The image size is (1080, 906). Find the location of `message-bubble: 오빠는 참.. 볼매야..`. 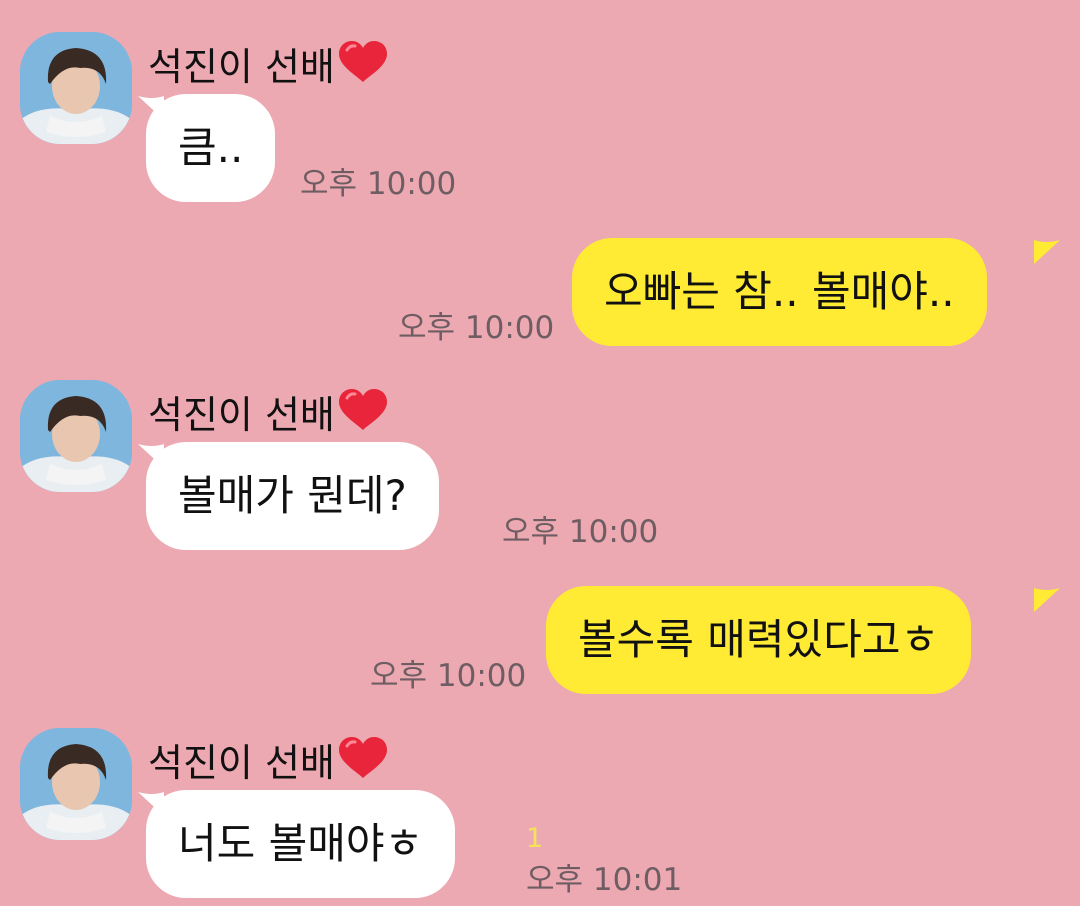

message-bubble: 오빠는 참.. 볼매야.. is located at coordinates (779, 292).